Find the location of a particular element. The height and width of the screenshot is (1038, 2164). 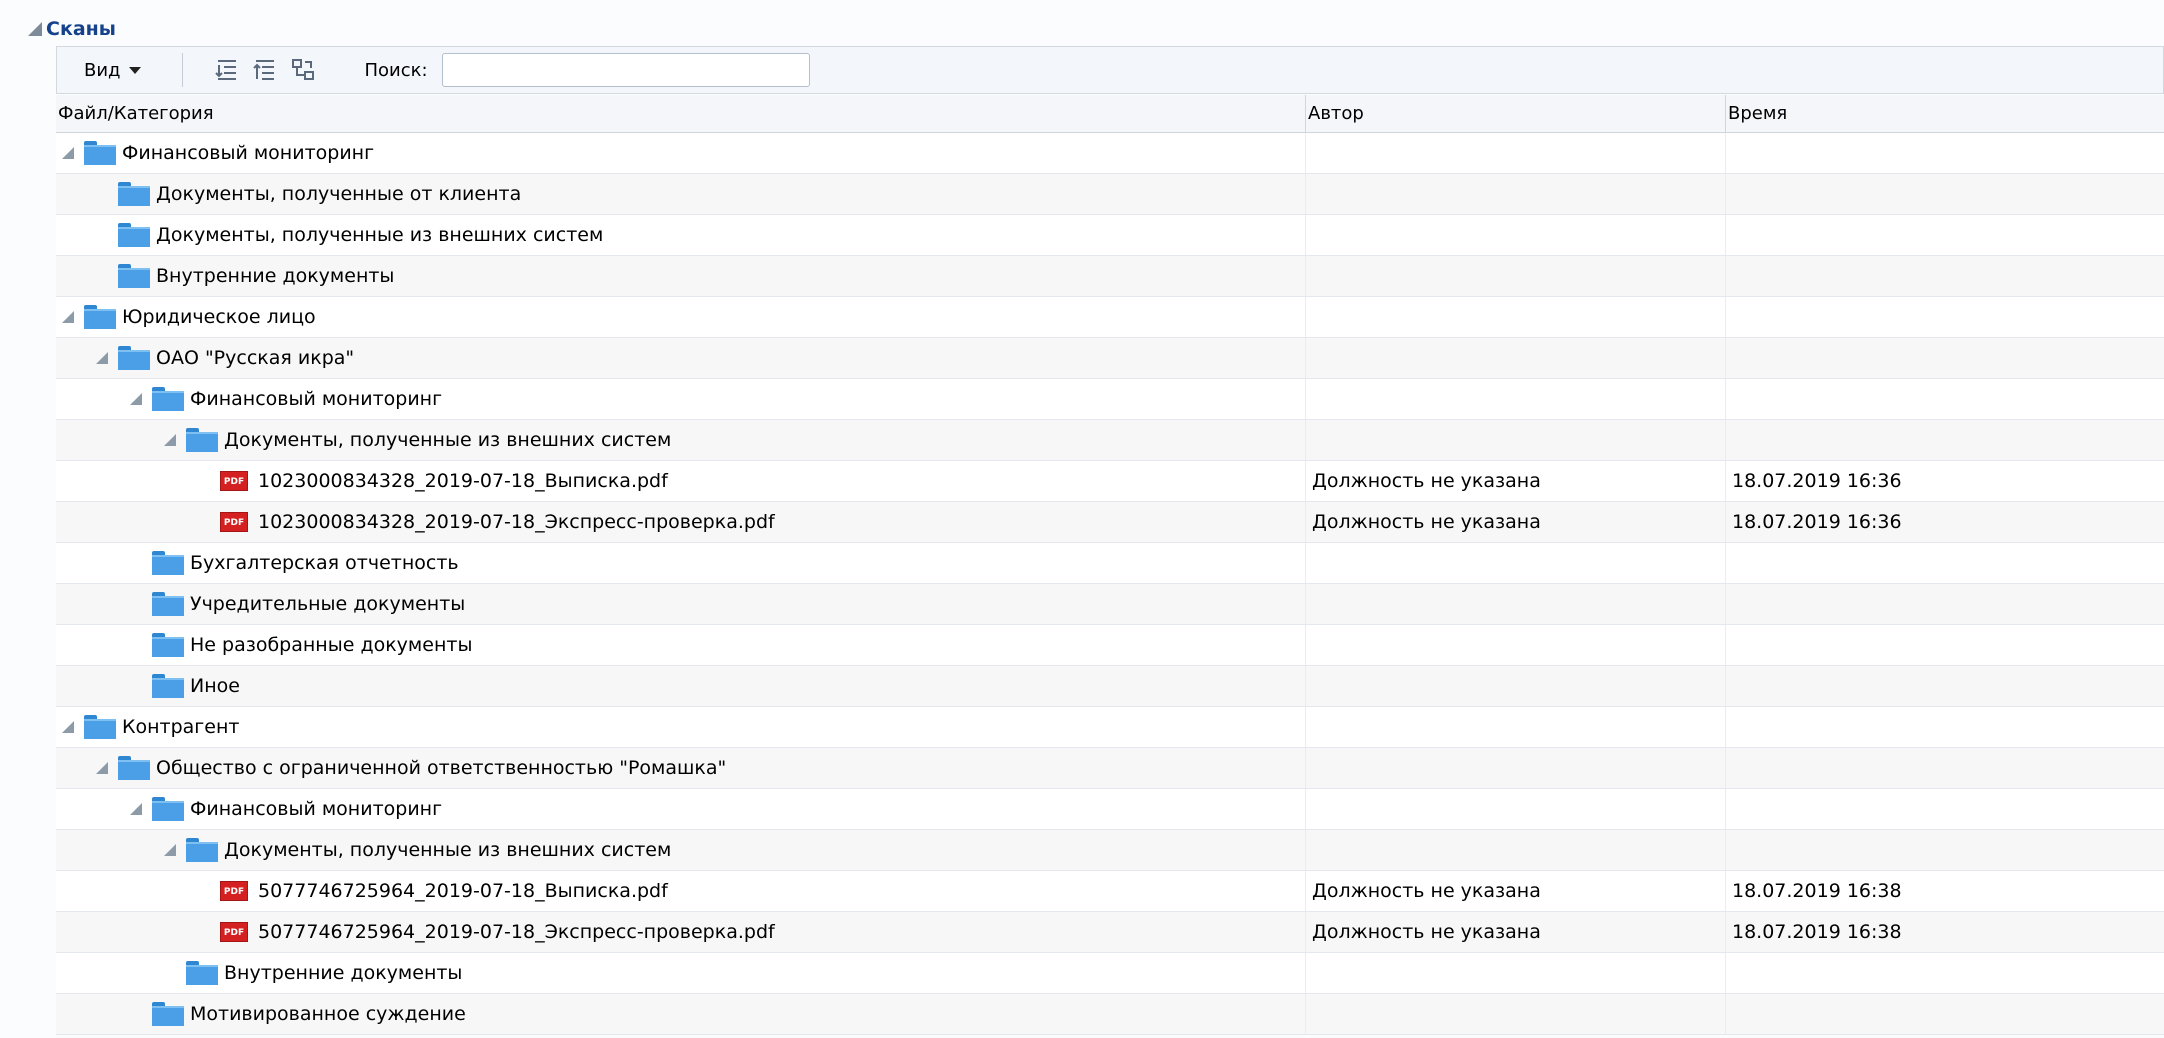

cell-name: ОАО "Русская икра" is located at coordinates (681, 358).